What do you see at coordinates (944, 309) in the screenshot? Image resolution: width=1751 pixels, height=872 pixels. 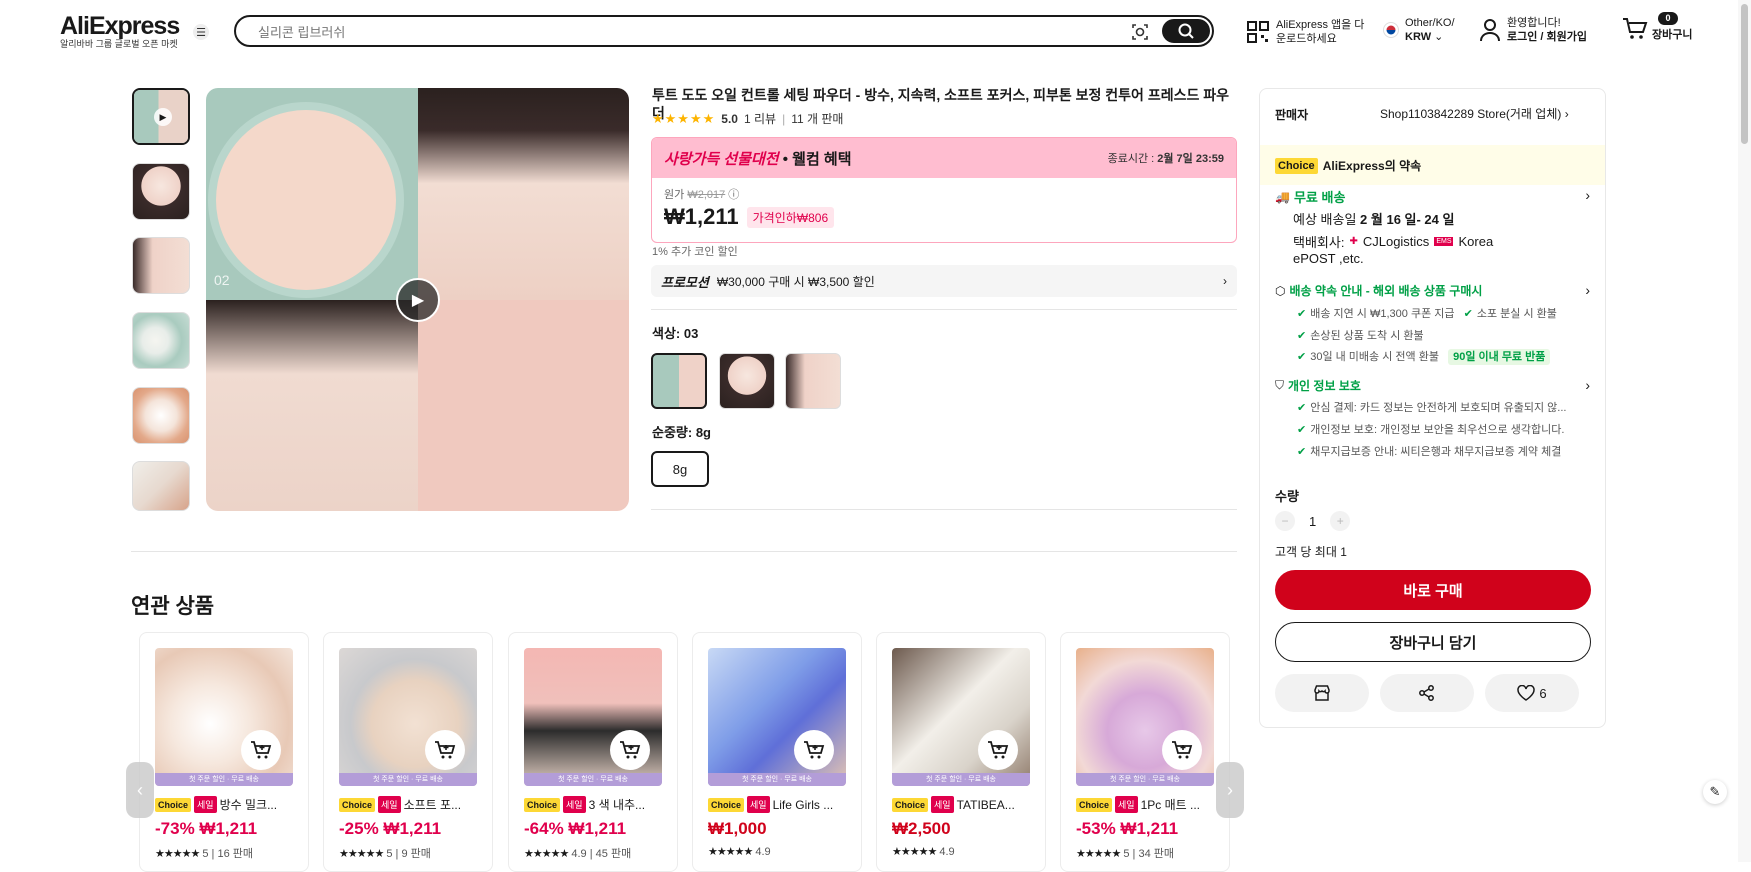 I see `divider` at bounding box center [944, 309].